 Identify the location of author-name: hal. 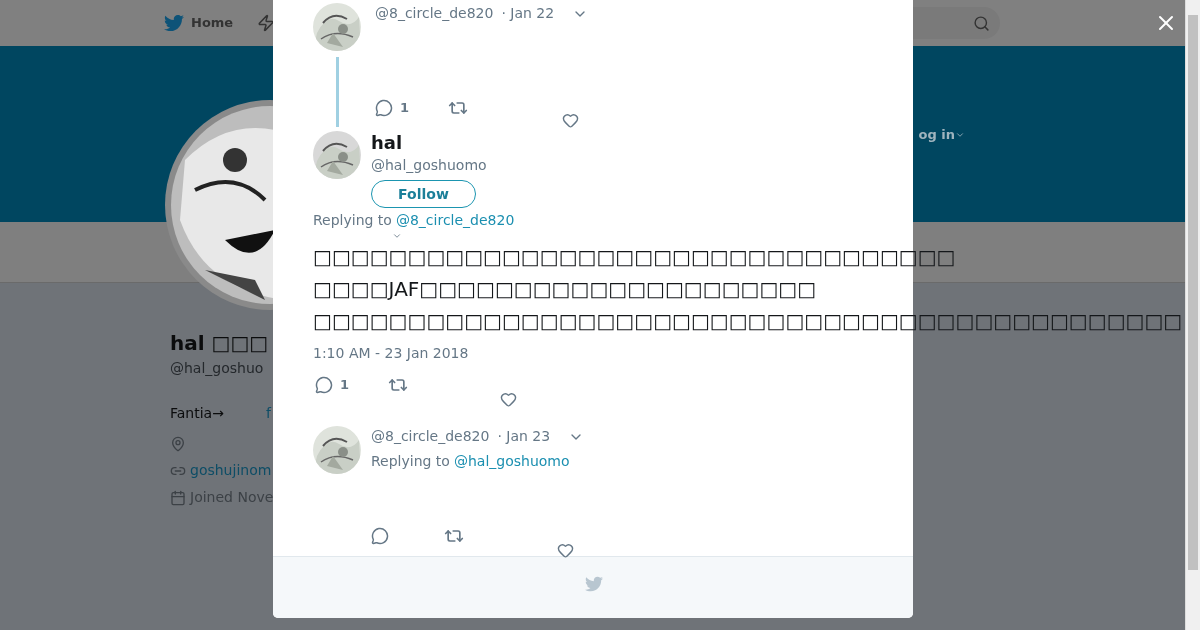
(387, 143).